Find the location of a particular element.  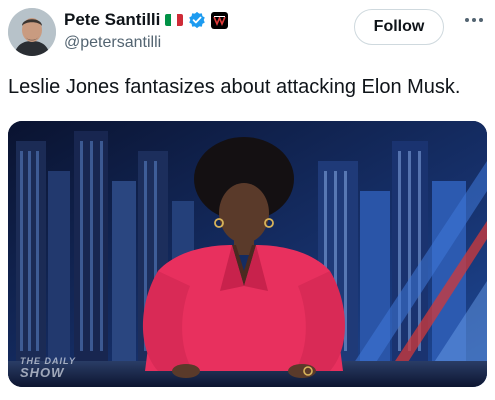

author-avatar is located at coordinates (32, 32).